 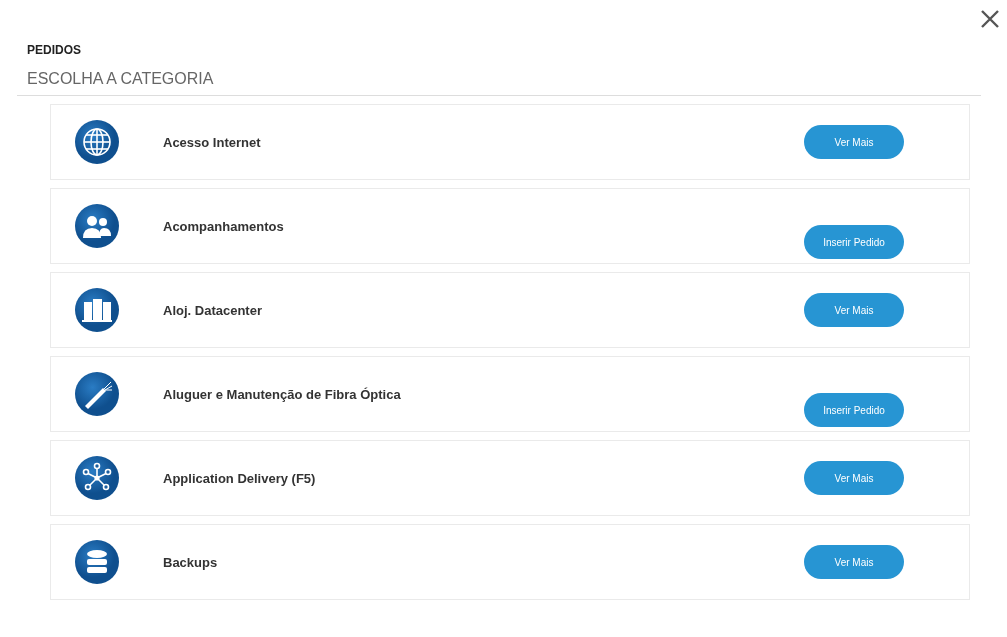 I want to click on close-icon, so click(x=990, y=19).